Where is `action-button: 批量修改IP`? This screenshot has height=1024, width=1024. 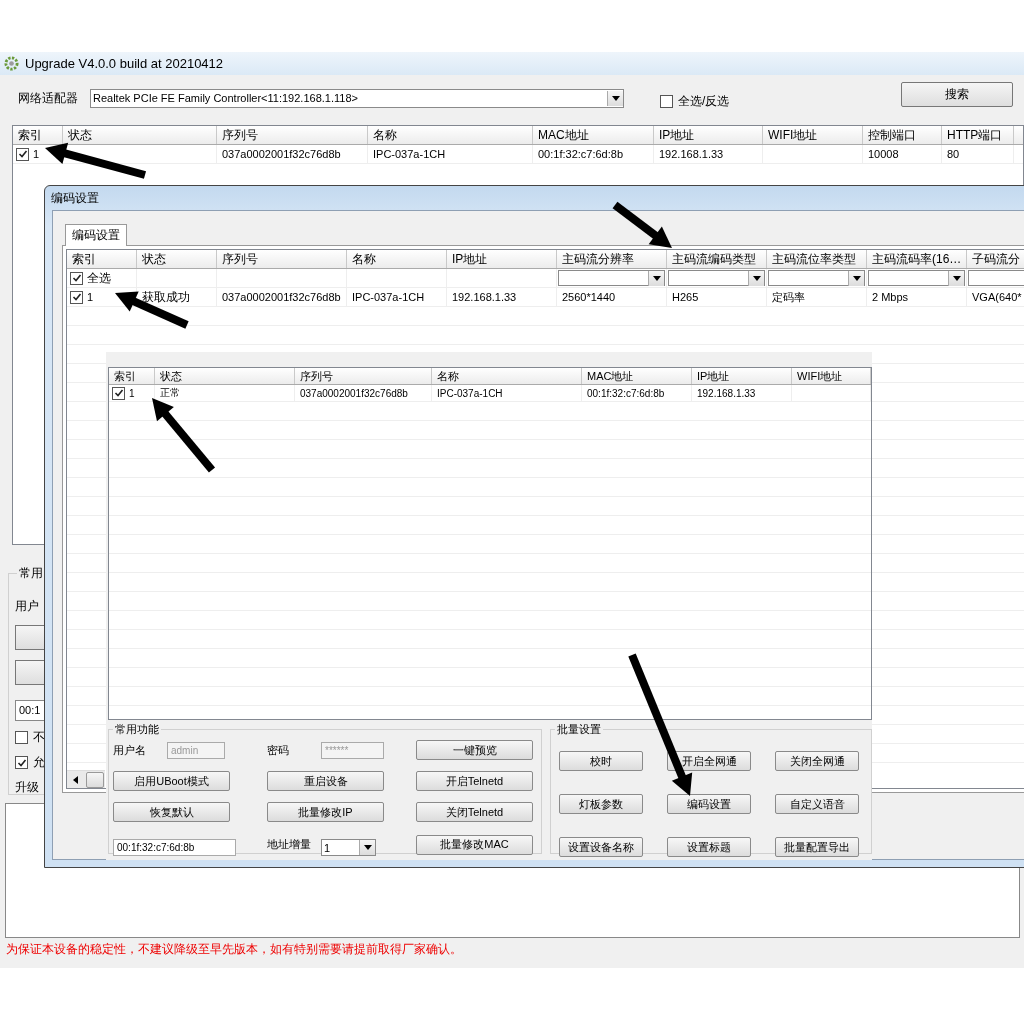 action-button: 批量修改IP is located at coordinates (325, 812).